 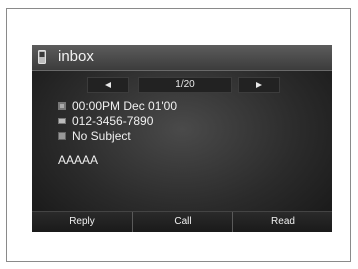 I want to click on page-title: inbox, so click(x=76, y=56).